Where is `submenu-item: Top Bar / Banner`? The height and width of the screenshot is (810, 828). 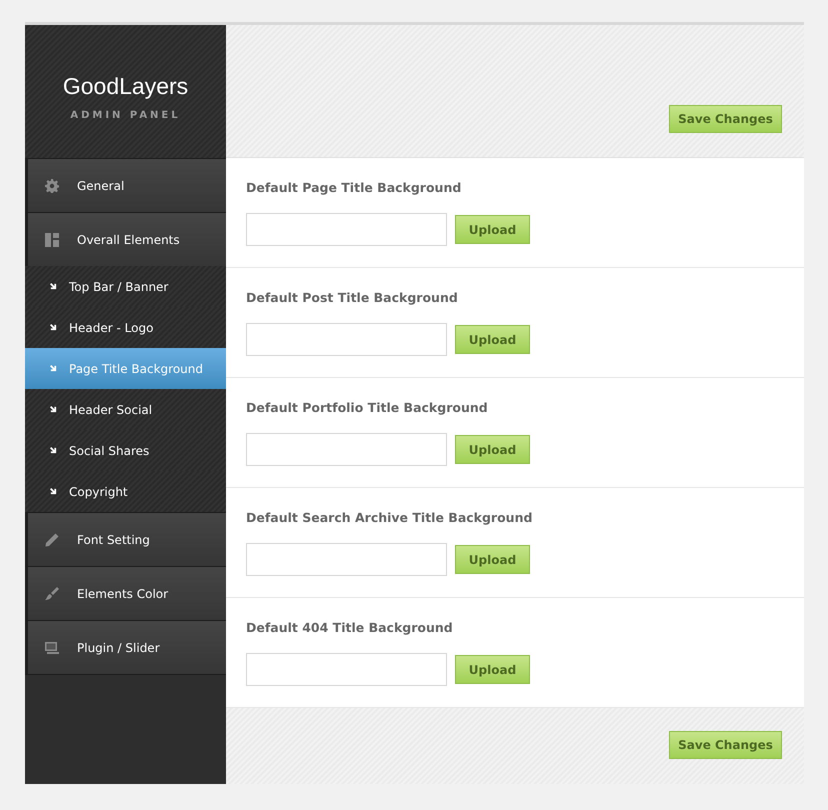
submenu-item: Top Bar / Banner is located at coordinates (125, 286).